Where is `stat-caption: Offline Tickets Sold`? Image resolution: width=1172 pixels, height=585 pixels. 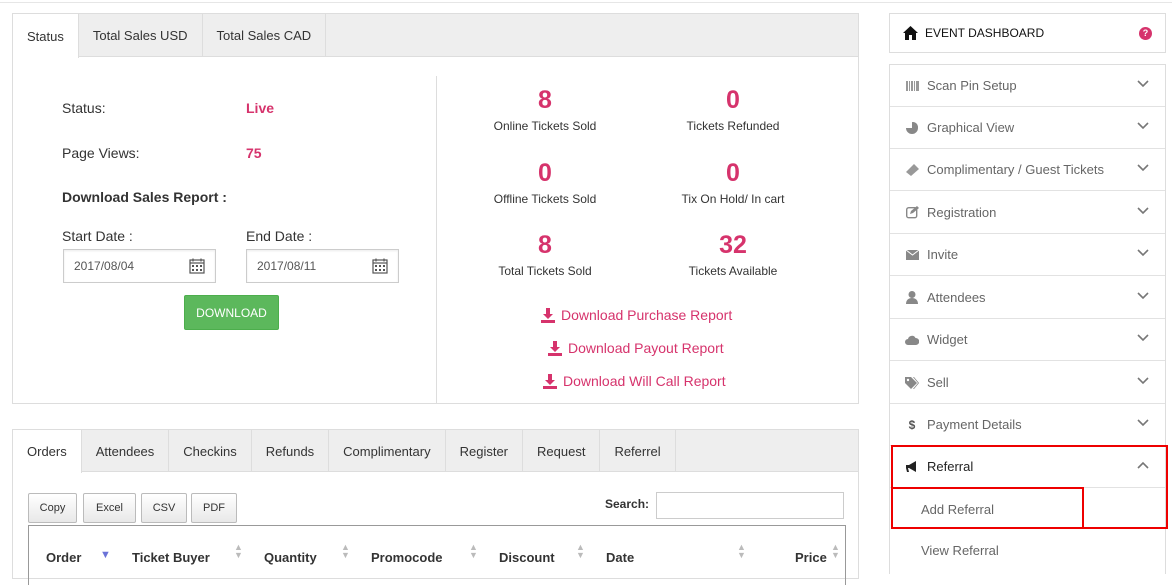
stat-caption: Offline Tickets Sold is located at coordinates (545, 199).